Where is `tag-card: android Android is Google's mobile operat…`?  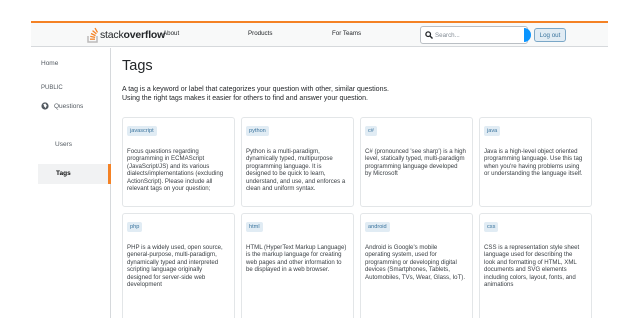
tag-card: android Android is Google's mobile operat… is located at coordinates (416, 265).